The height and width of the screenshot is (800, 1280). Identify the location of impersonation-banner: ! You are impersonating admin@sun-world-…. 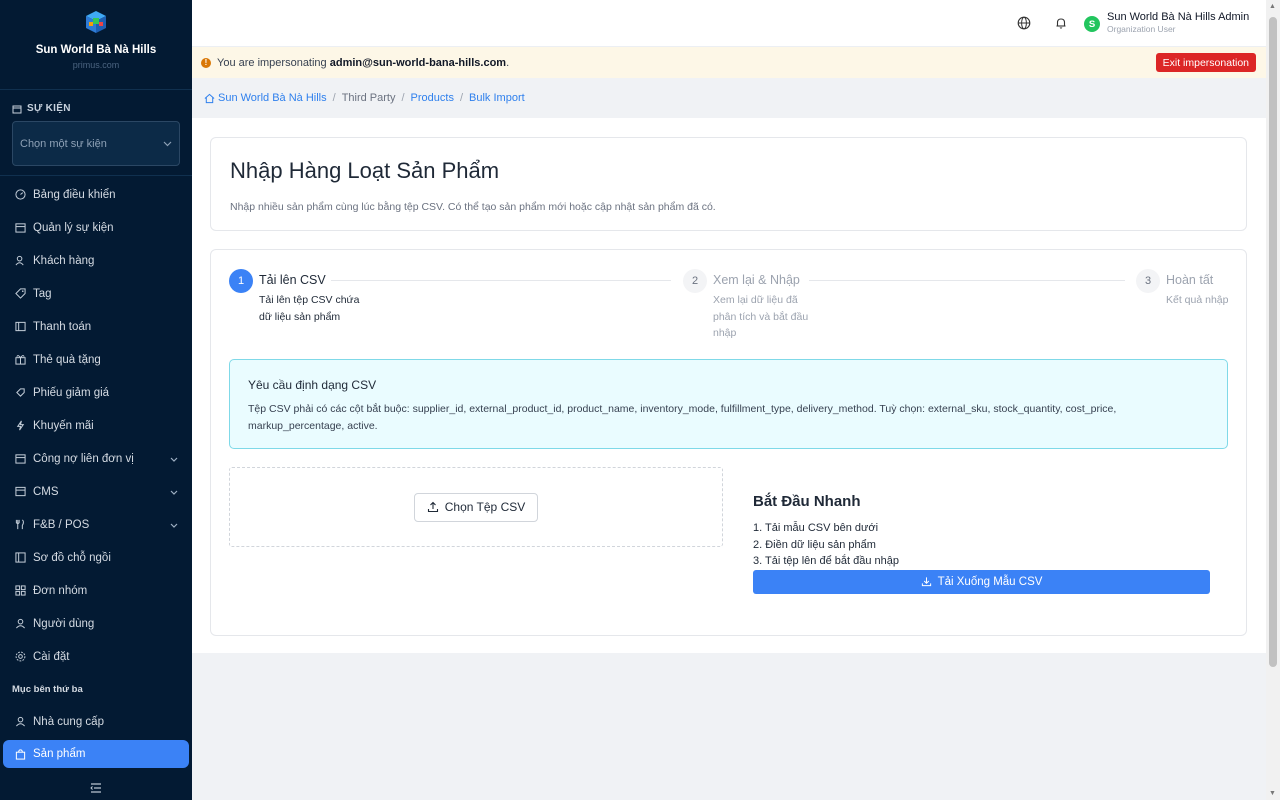
(729, 62).